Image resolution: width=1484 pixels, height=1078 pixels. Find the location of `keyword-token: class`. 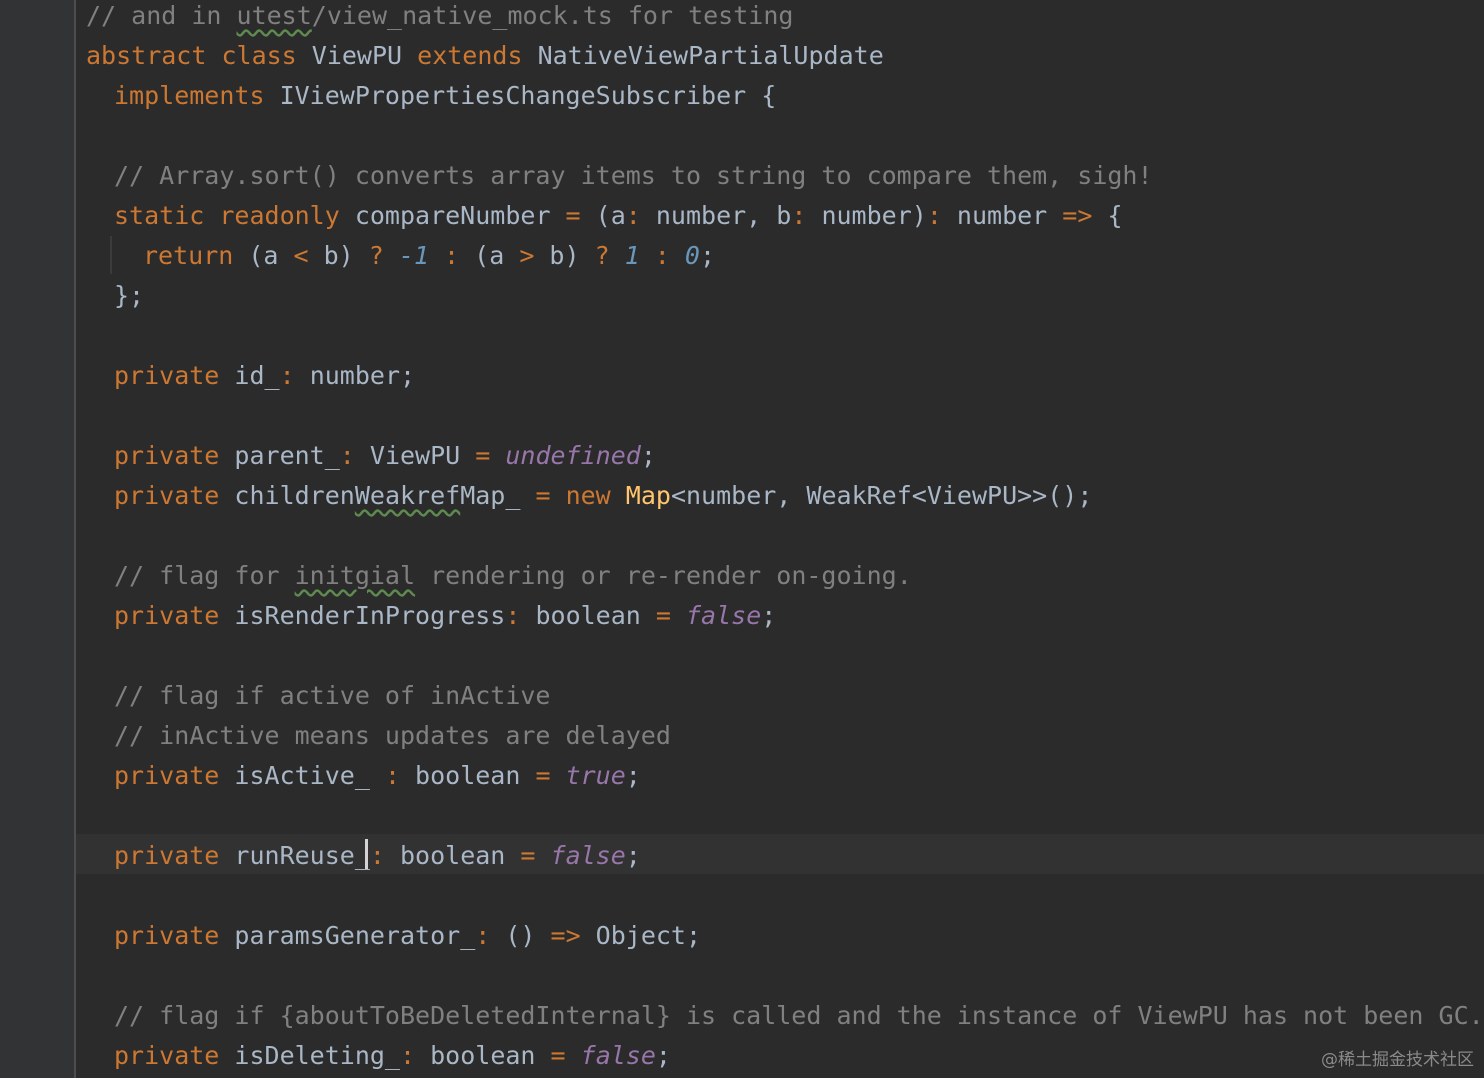

keyword-token: class is located at coordinates (266, 55).